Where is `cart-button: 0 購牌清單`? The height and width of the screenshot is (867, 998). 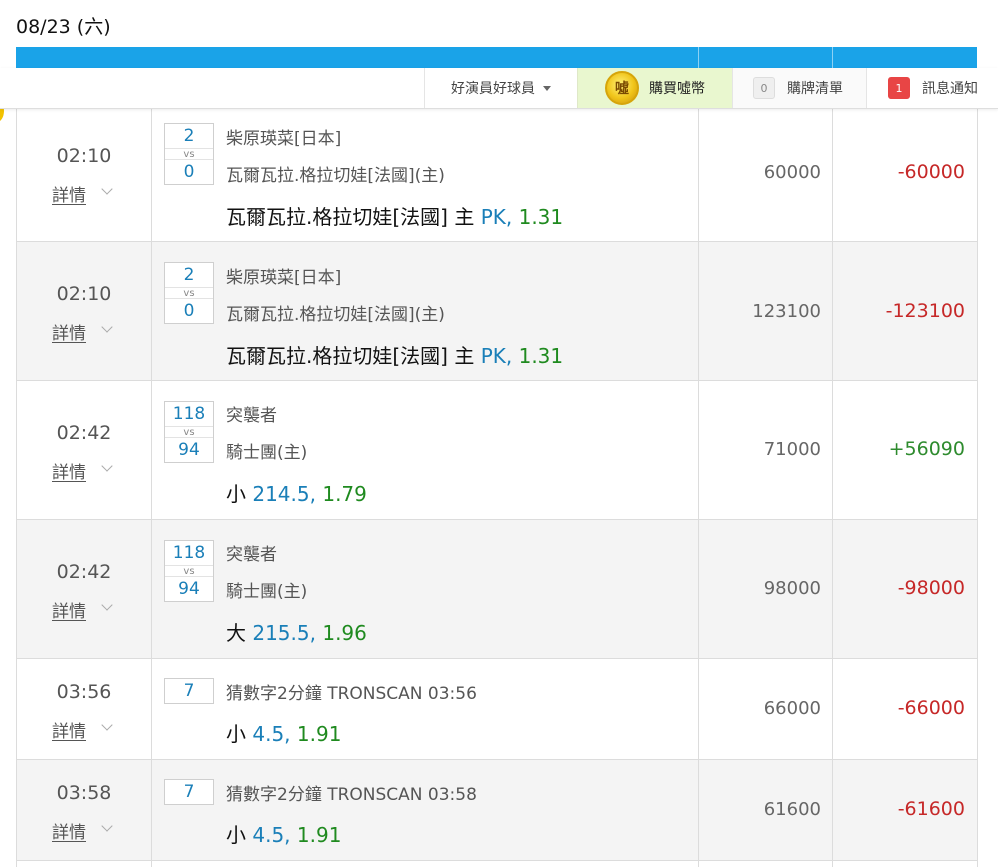
cart-button: 0 購牌清單 is located at coordinates (799, 88).